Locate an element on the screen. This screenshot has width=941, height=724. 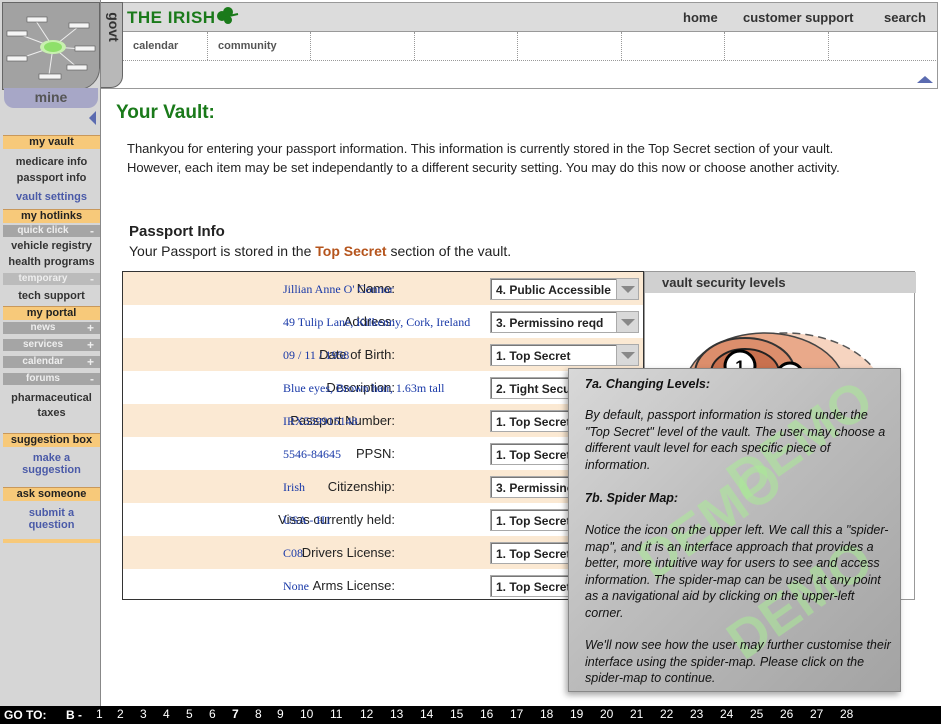
row-label: PPSN: is located at coordinates (375, 453).